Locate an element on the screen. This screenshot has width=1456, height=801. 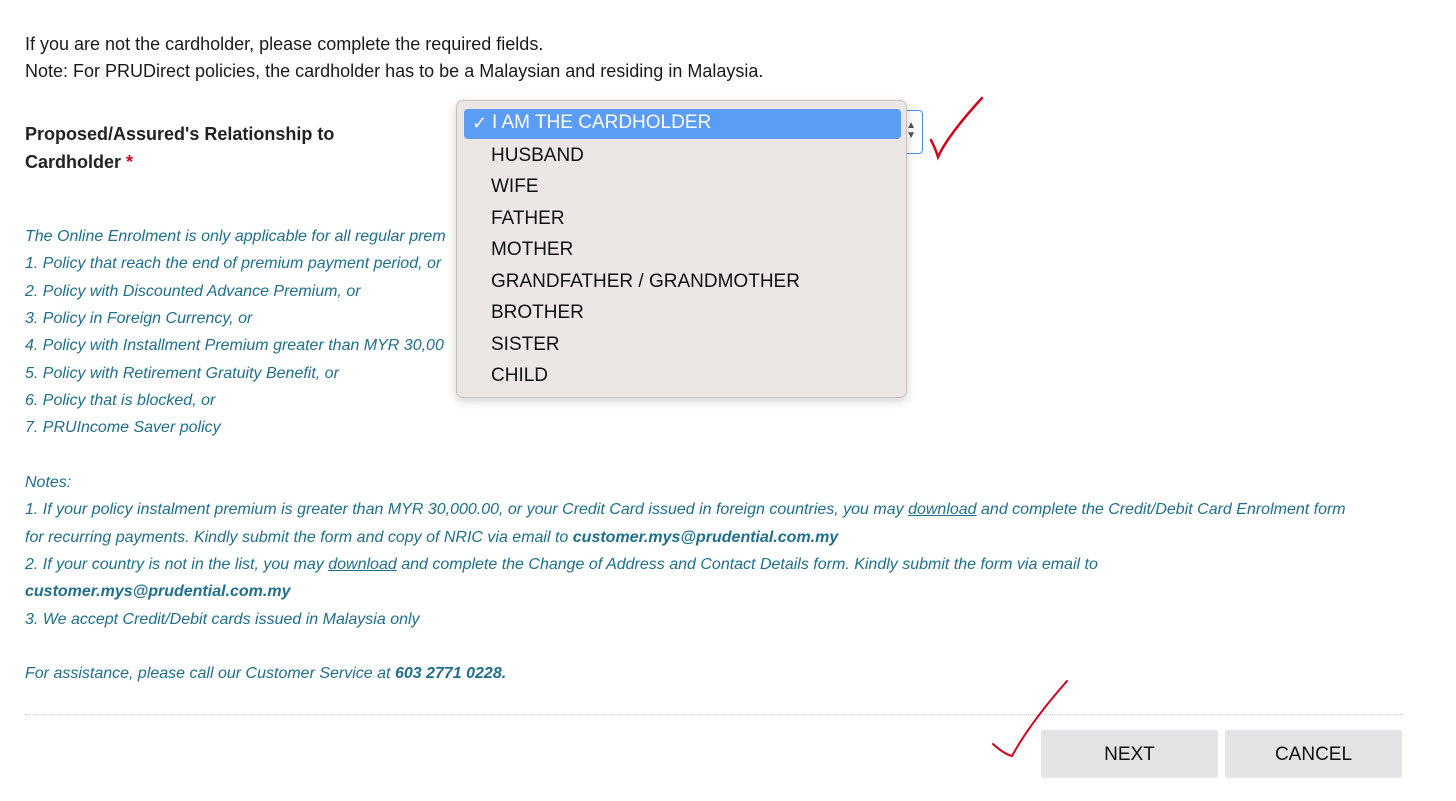
divider is located at coordinates (714, 714).